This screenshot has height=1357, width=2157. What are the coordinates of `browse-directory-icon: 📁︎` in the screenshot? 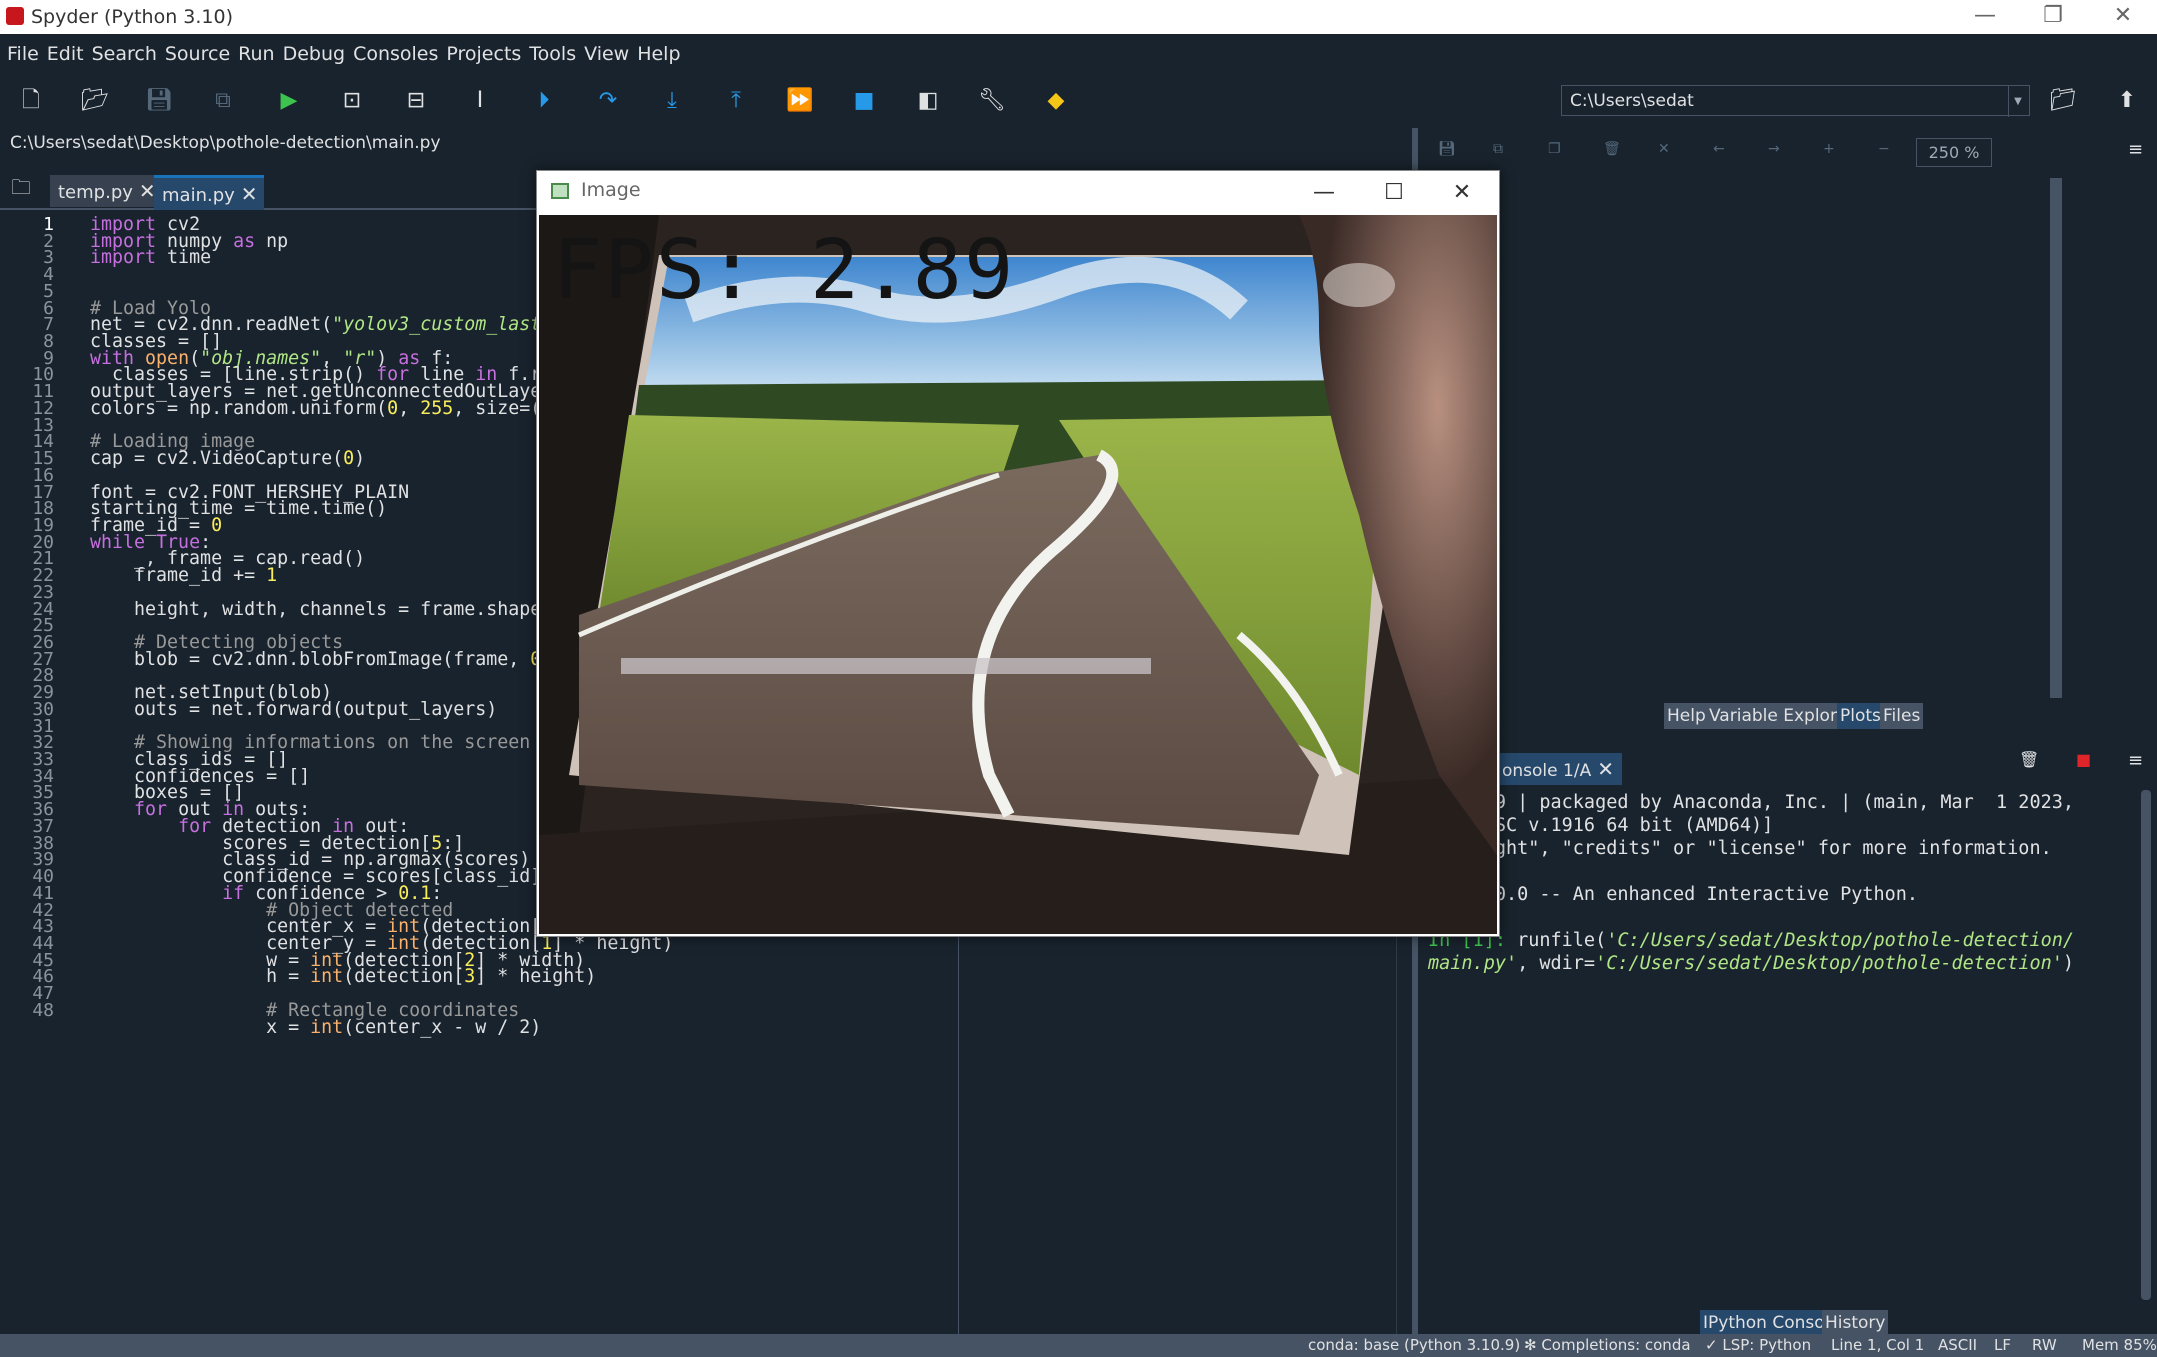 It's located at (2063, 101).